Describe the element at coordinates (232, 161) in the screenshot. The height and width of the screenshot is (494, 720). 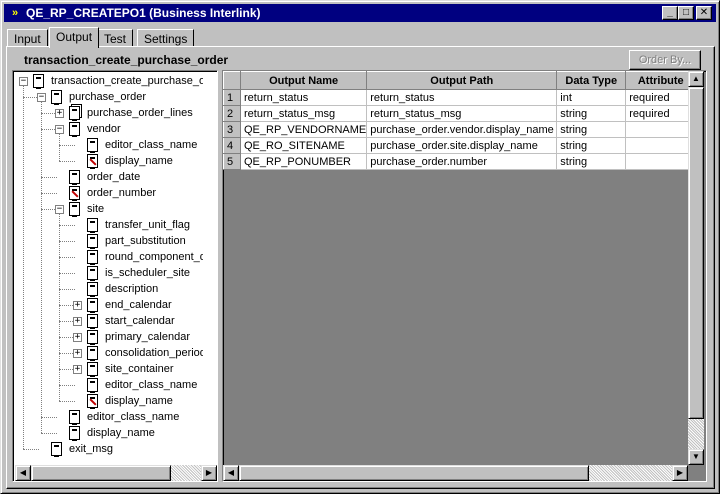
I see `row-number: 5` at that location.